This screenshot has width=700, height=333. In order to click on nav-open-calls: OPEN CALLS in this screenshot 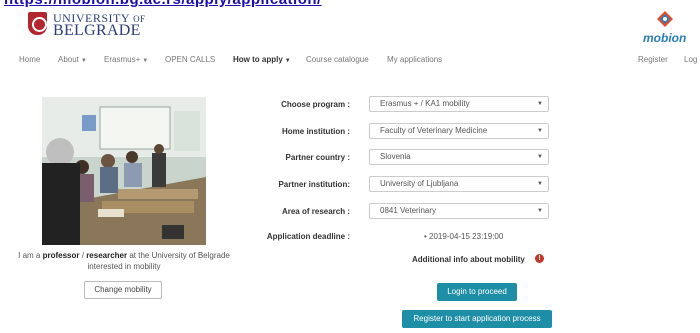, I will do `click(190, 59)`.